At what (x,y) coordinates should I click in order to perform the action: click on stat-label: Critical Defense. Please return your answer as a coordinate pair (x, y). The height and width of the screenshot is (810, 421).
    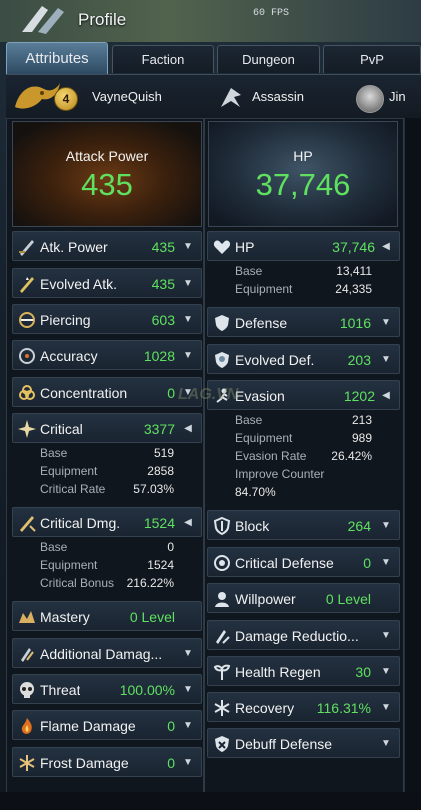
    Looking at the image, I should click on (284, 563).